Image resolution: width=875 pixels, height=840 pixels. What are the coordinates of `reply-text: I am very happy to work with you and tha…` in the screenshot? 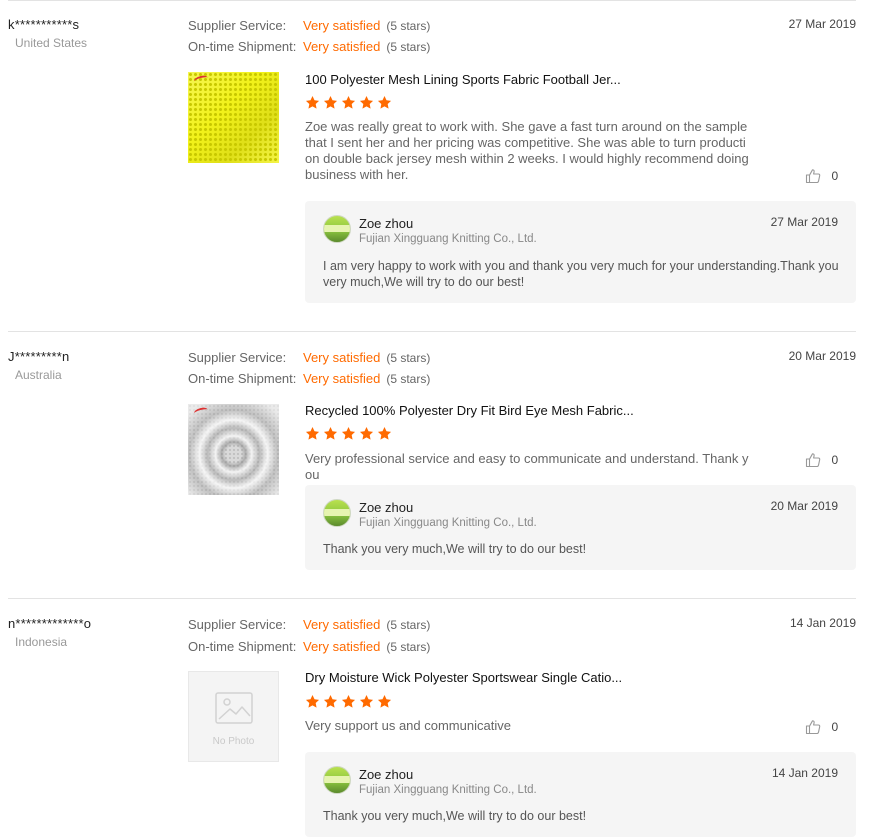 It's located at (581, 274).